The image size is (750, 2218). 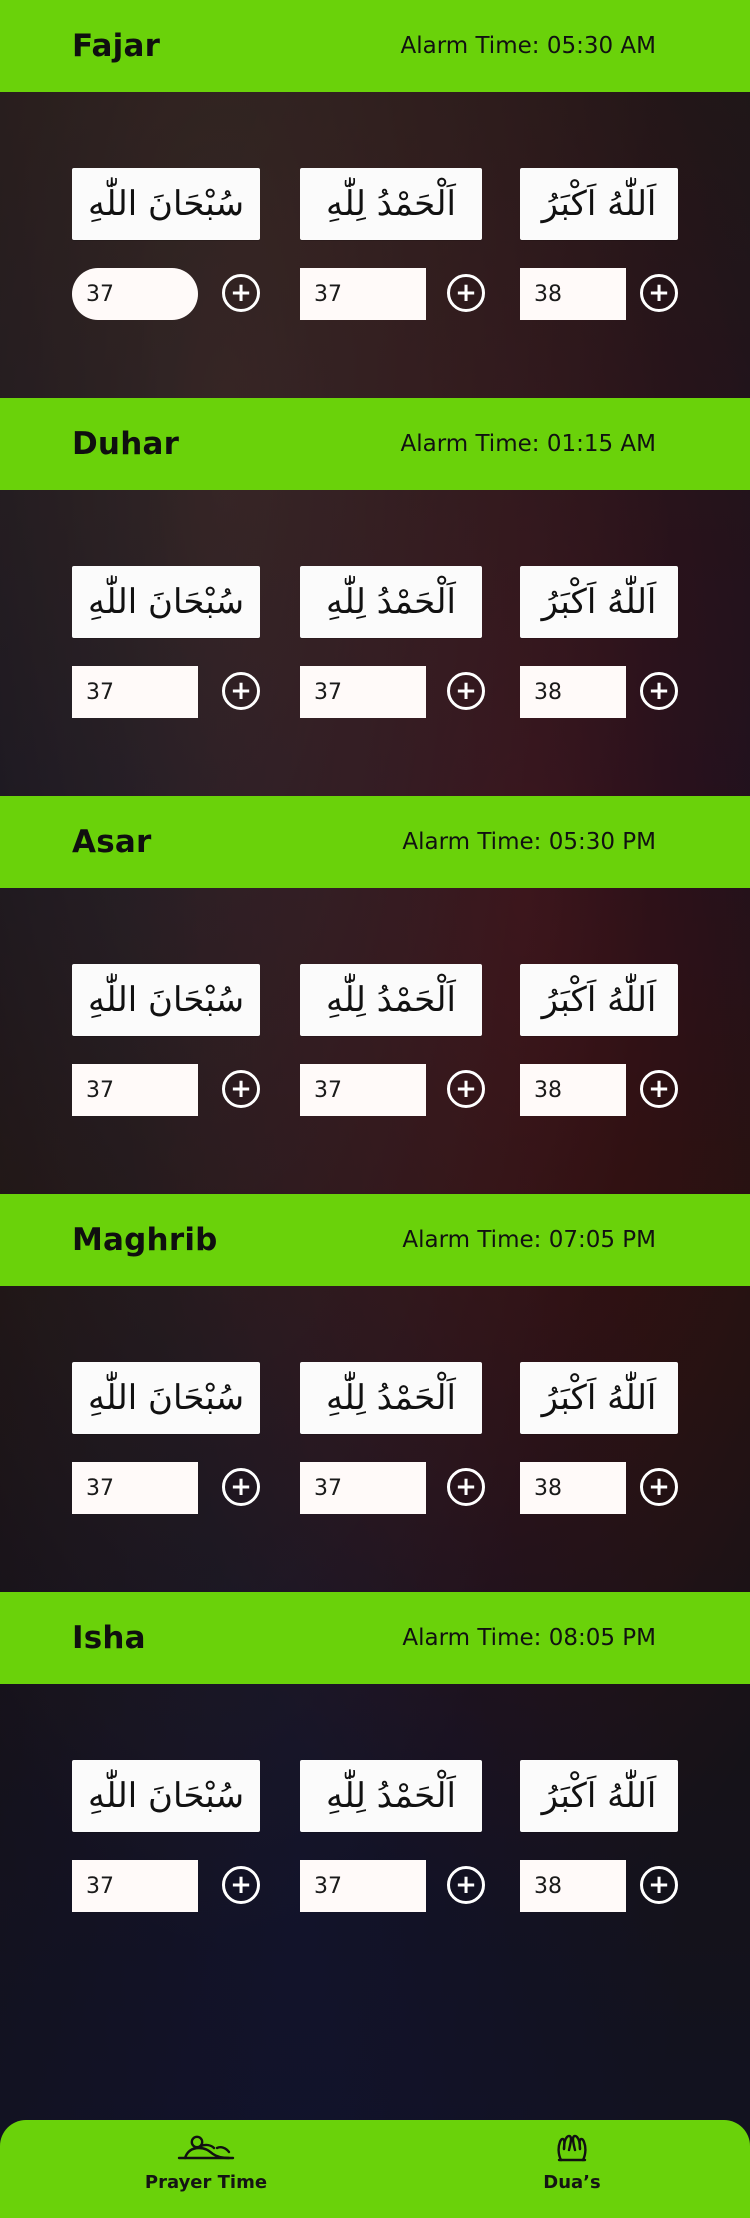 I want to click on nav-duas: Dua’s, so click(x=572, y=2170).